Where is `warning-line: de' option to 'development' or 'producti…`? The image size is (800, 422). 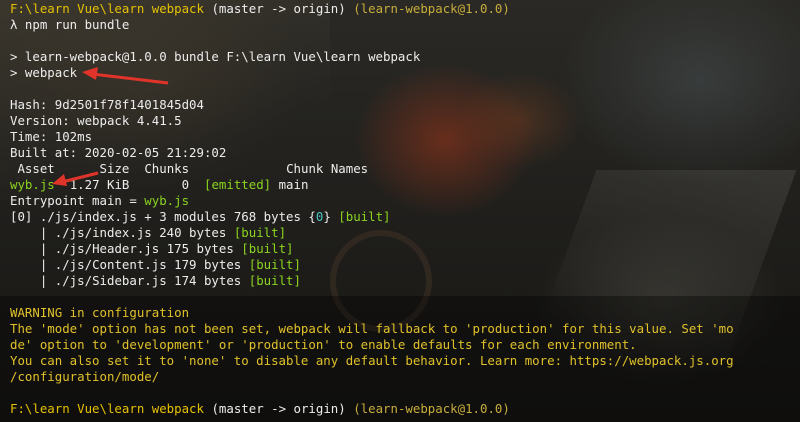
warning-line: de' option to 'development' or 'producti… is located at coordinates (323, 344).